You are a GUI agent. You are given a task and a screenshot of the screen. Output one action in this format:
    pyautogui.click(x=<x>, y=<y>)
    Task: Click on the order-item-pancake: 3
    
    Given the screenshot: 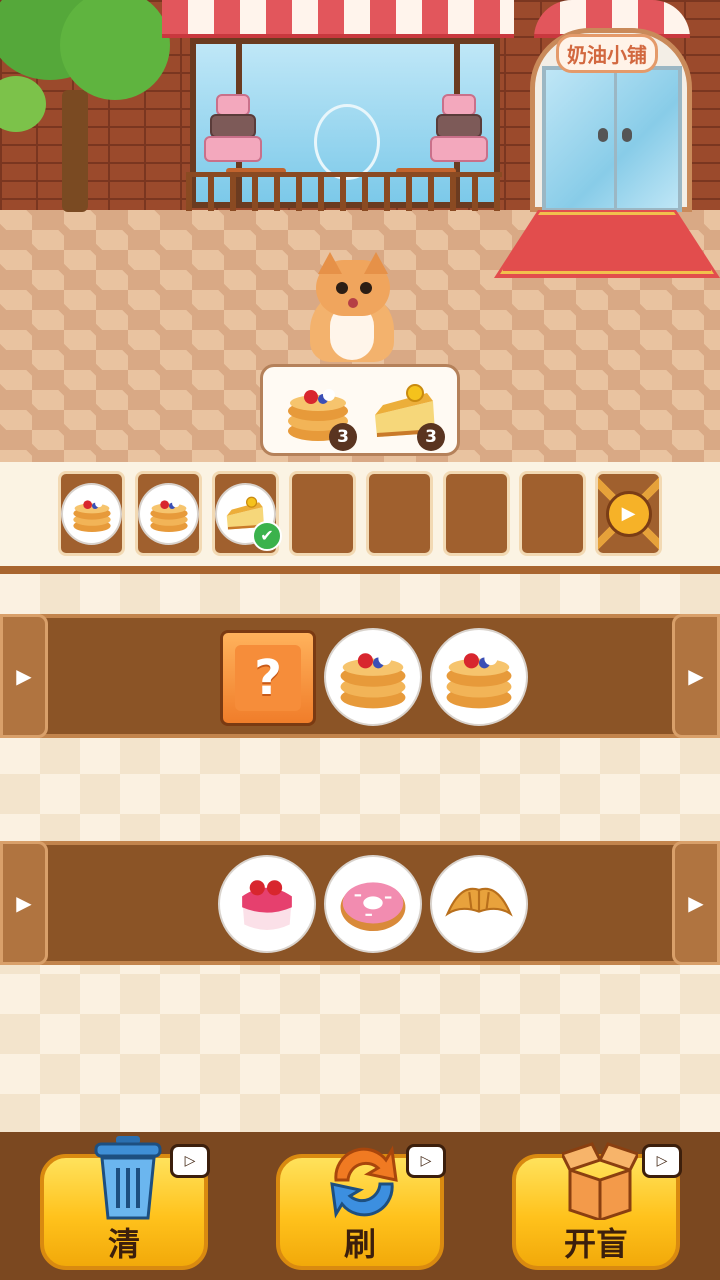 What is the action you would take?
    pyautogui.click(x=319, y=413)
    